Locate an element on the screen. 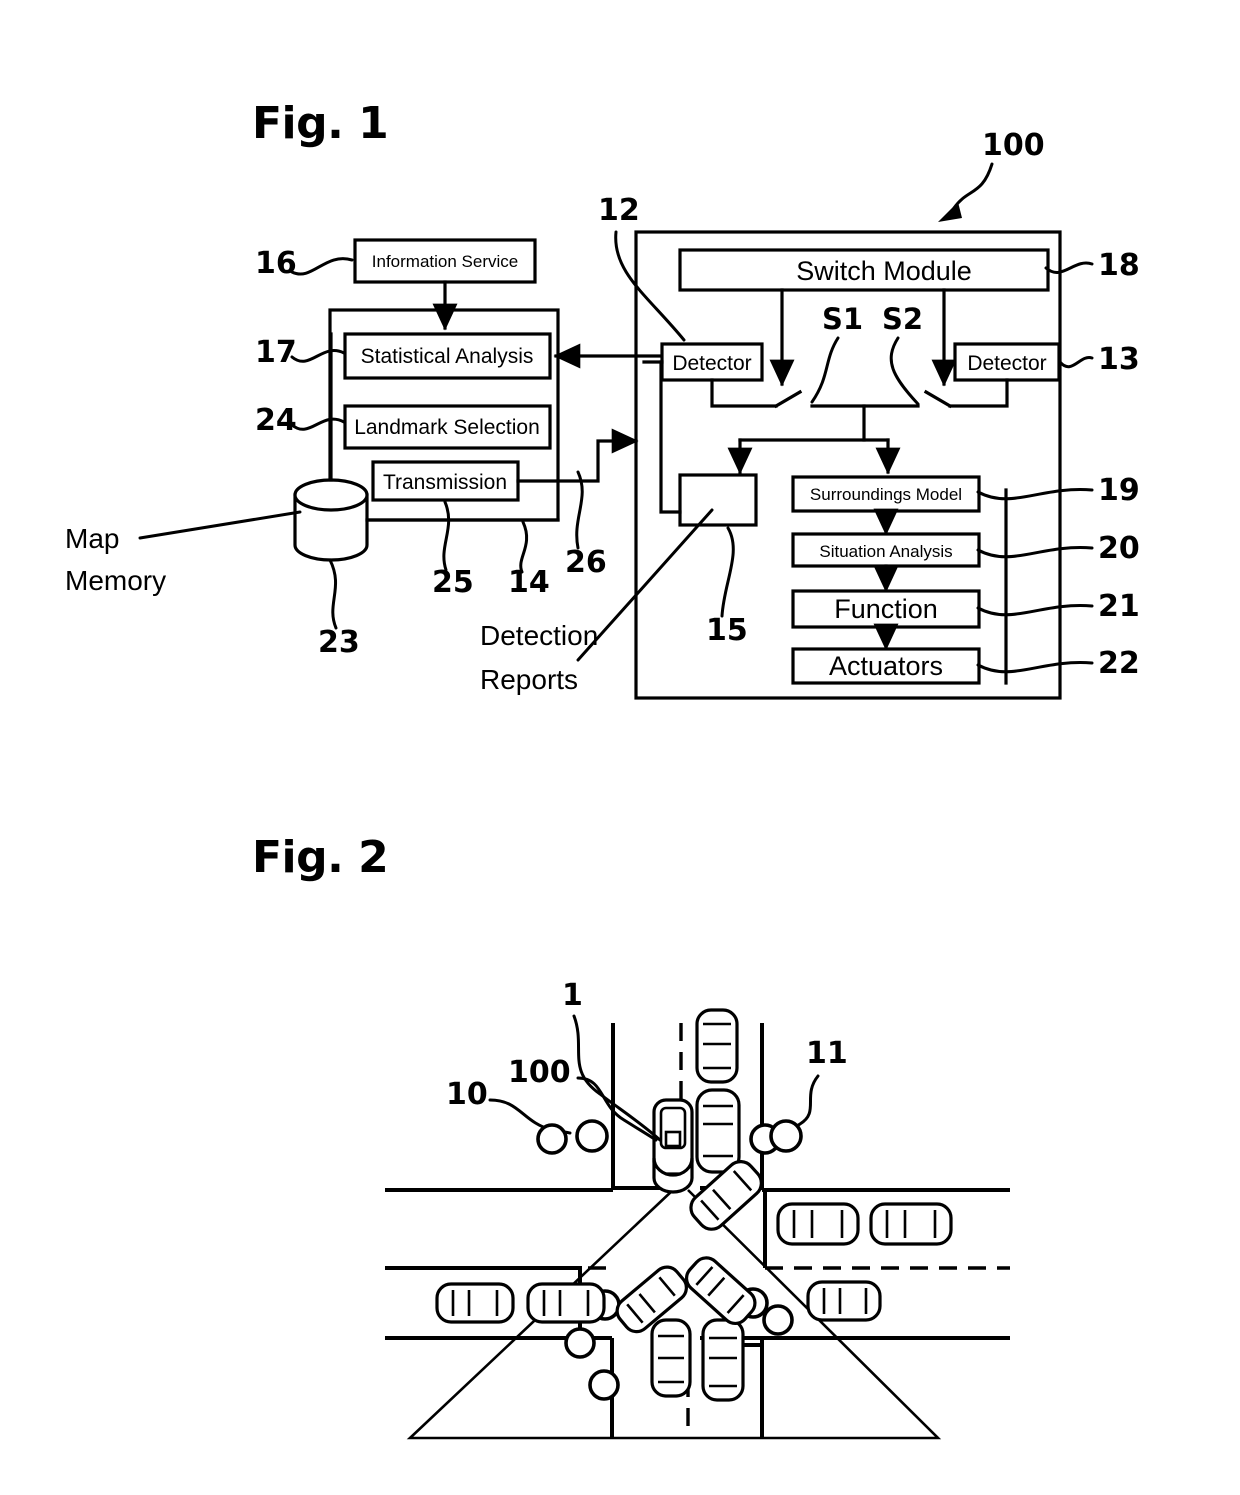  vehicle-turn-se is located at coordinates (720, 1291).